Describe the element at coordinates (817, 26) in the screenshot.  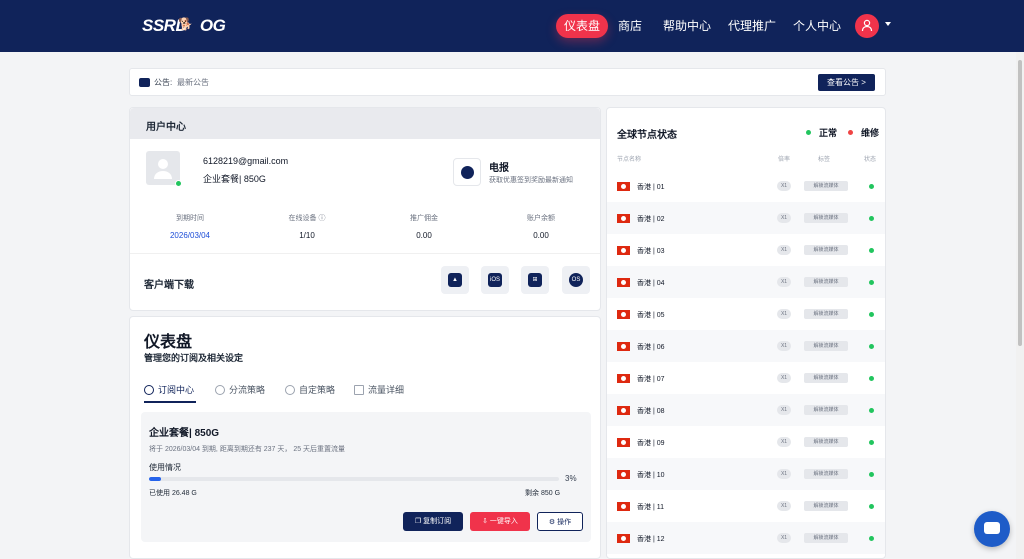
I see `nav-profile: 个人中心` at that location.